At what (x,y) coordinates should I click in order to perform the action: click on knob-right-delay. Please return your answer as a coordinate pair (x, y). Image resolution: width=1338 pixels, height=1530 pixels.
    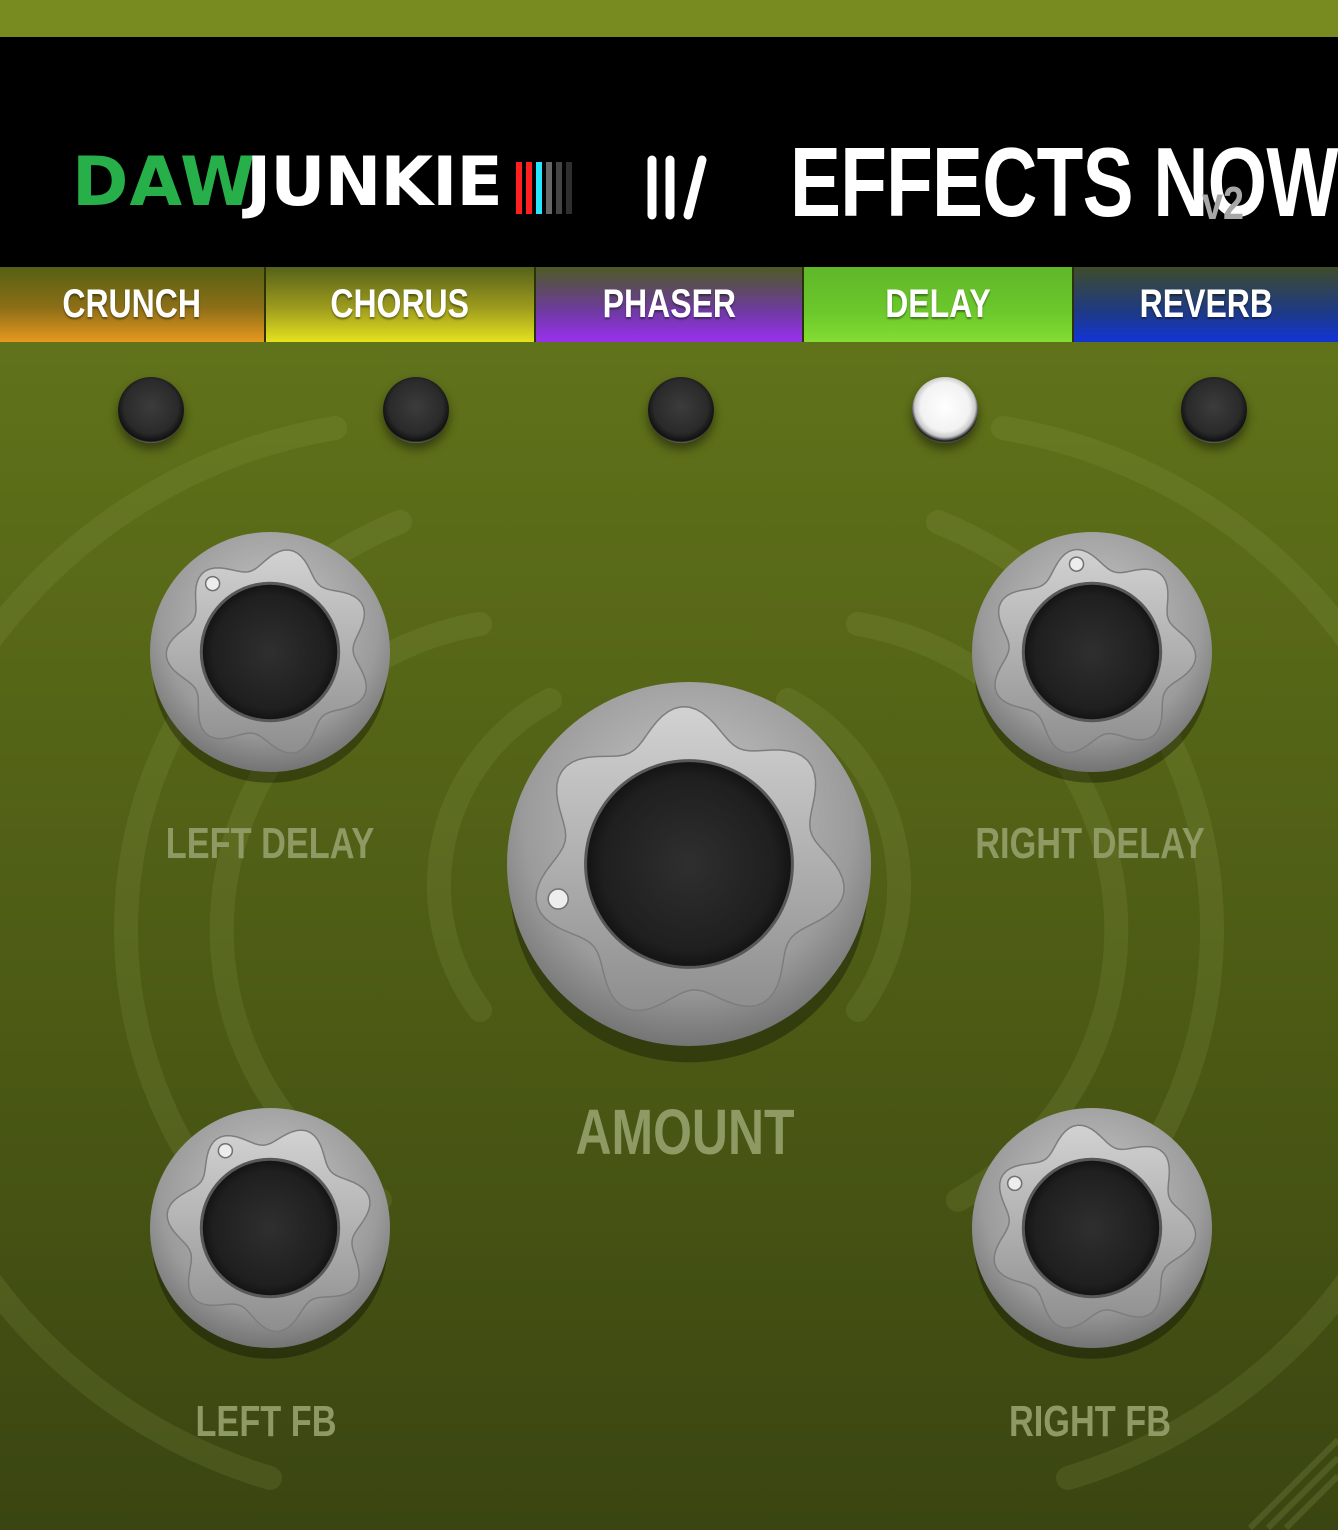
    Looking at the image, I should click on (1092, 656).